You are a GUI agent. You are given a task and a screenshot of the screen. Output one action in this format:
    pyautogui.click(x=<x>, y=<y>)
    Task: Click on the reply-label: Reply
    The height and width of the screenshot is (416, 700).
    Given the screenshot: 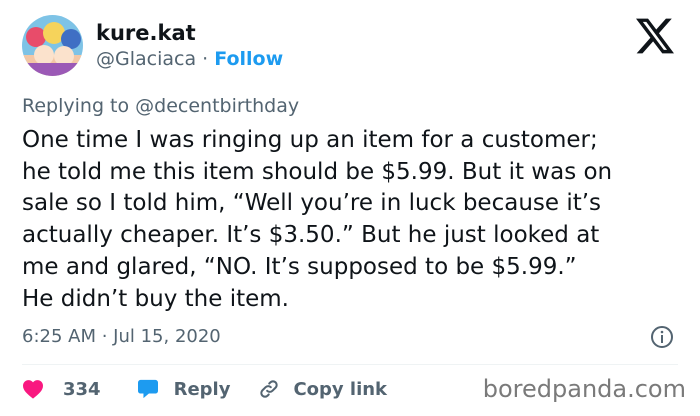 What is the action you would take?
    pyautogui.click(x=202, y=389)
    